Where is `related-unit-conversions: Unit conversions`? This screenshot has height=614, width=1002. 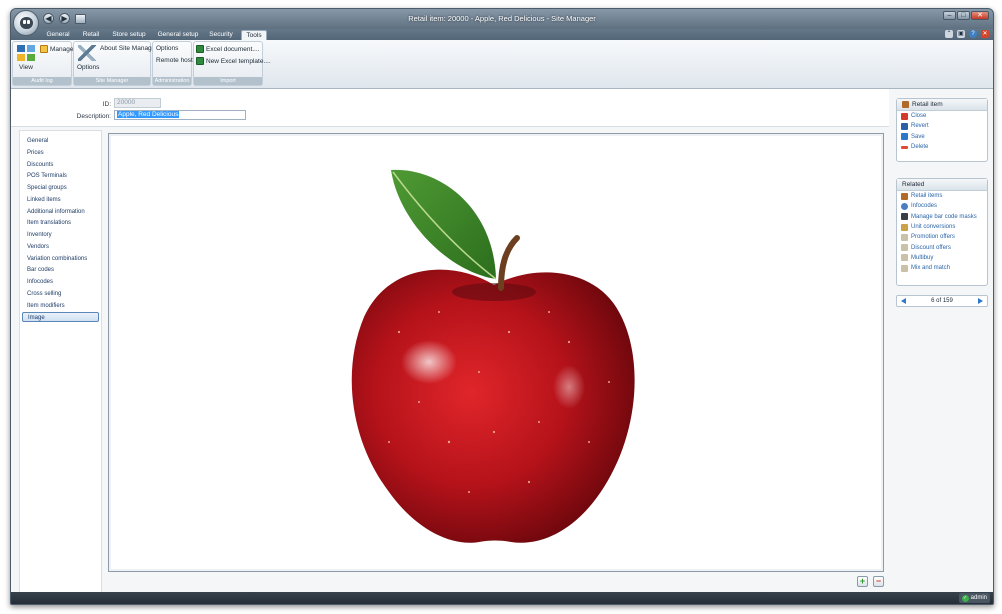 related-unit-conversions: Unit conversions is located at coordinates (942, 227).